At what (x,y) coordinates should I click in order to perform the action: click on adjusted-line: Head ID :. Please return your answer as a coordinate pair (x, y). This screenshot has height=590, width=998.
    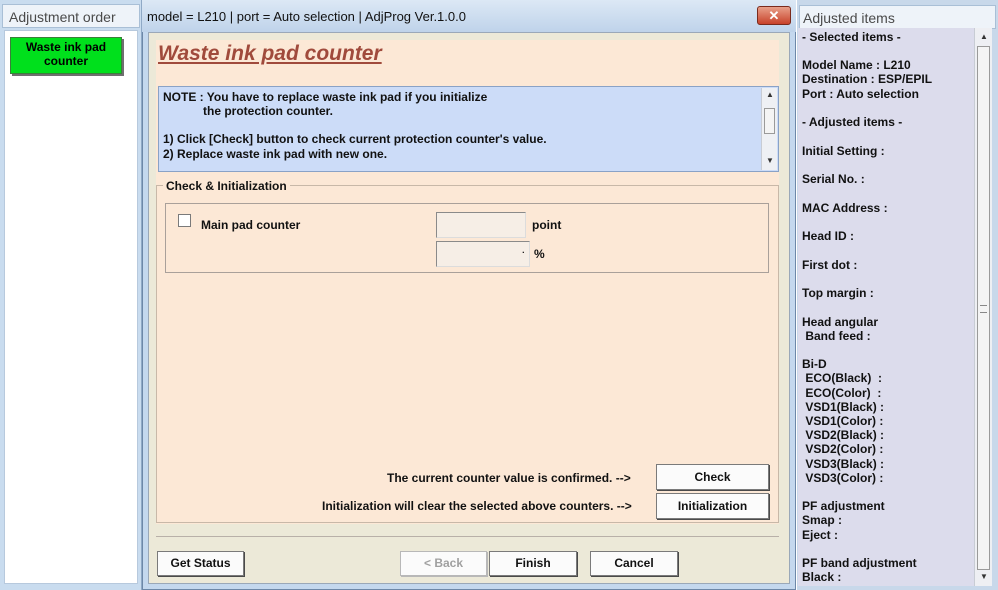
    Looking at the image, I should click on (828, 236).